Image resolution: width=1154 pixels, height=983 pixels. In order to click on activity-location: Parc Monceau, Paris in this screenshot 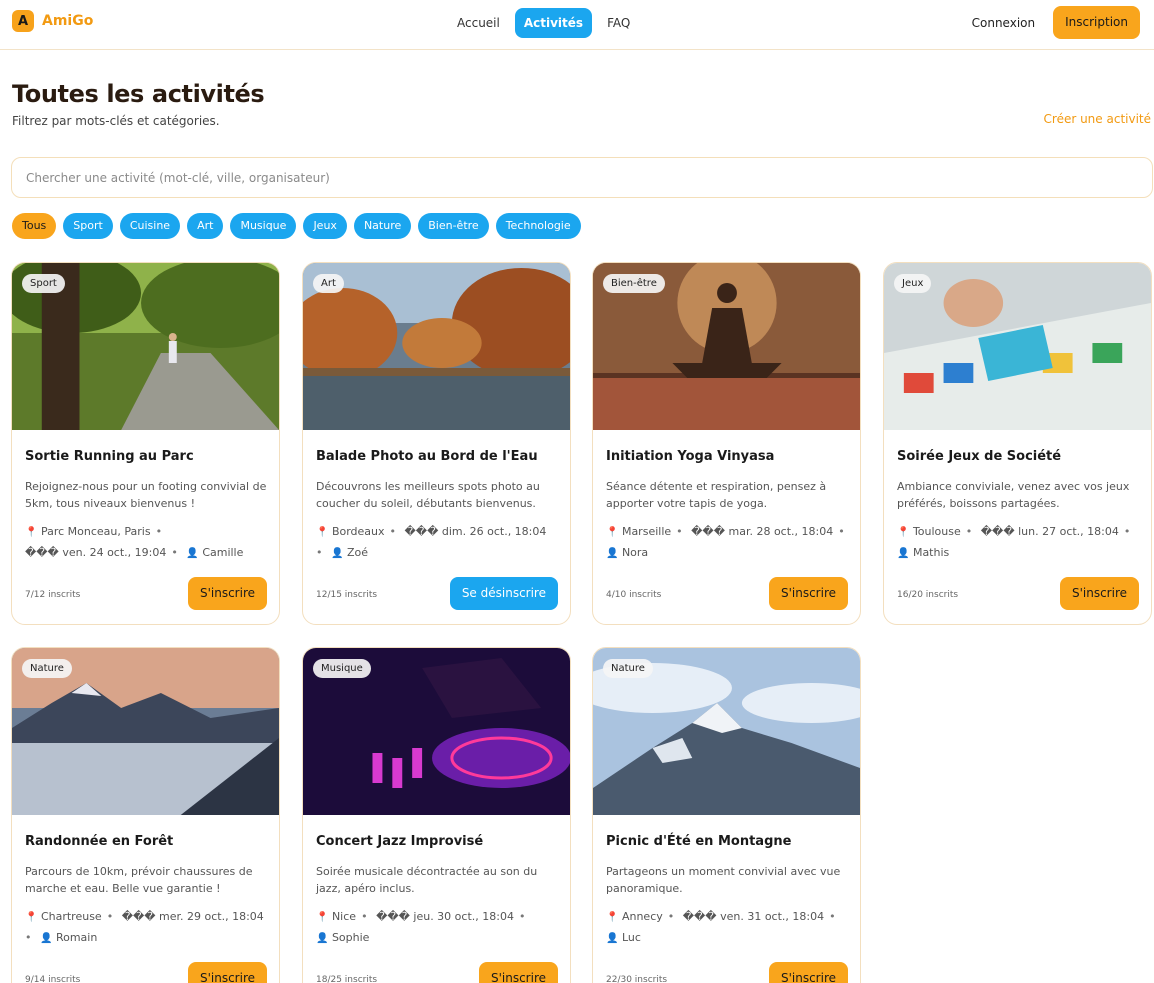, I will do `click(95, 531)`.